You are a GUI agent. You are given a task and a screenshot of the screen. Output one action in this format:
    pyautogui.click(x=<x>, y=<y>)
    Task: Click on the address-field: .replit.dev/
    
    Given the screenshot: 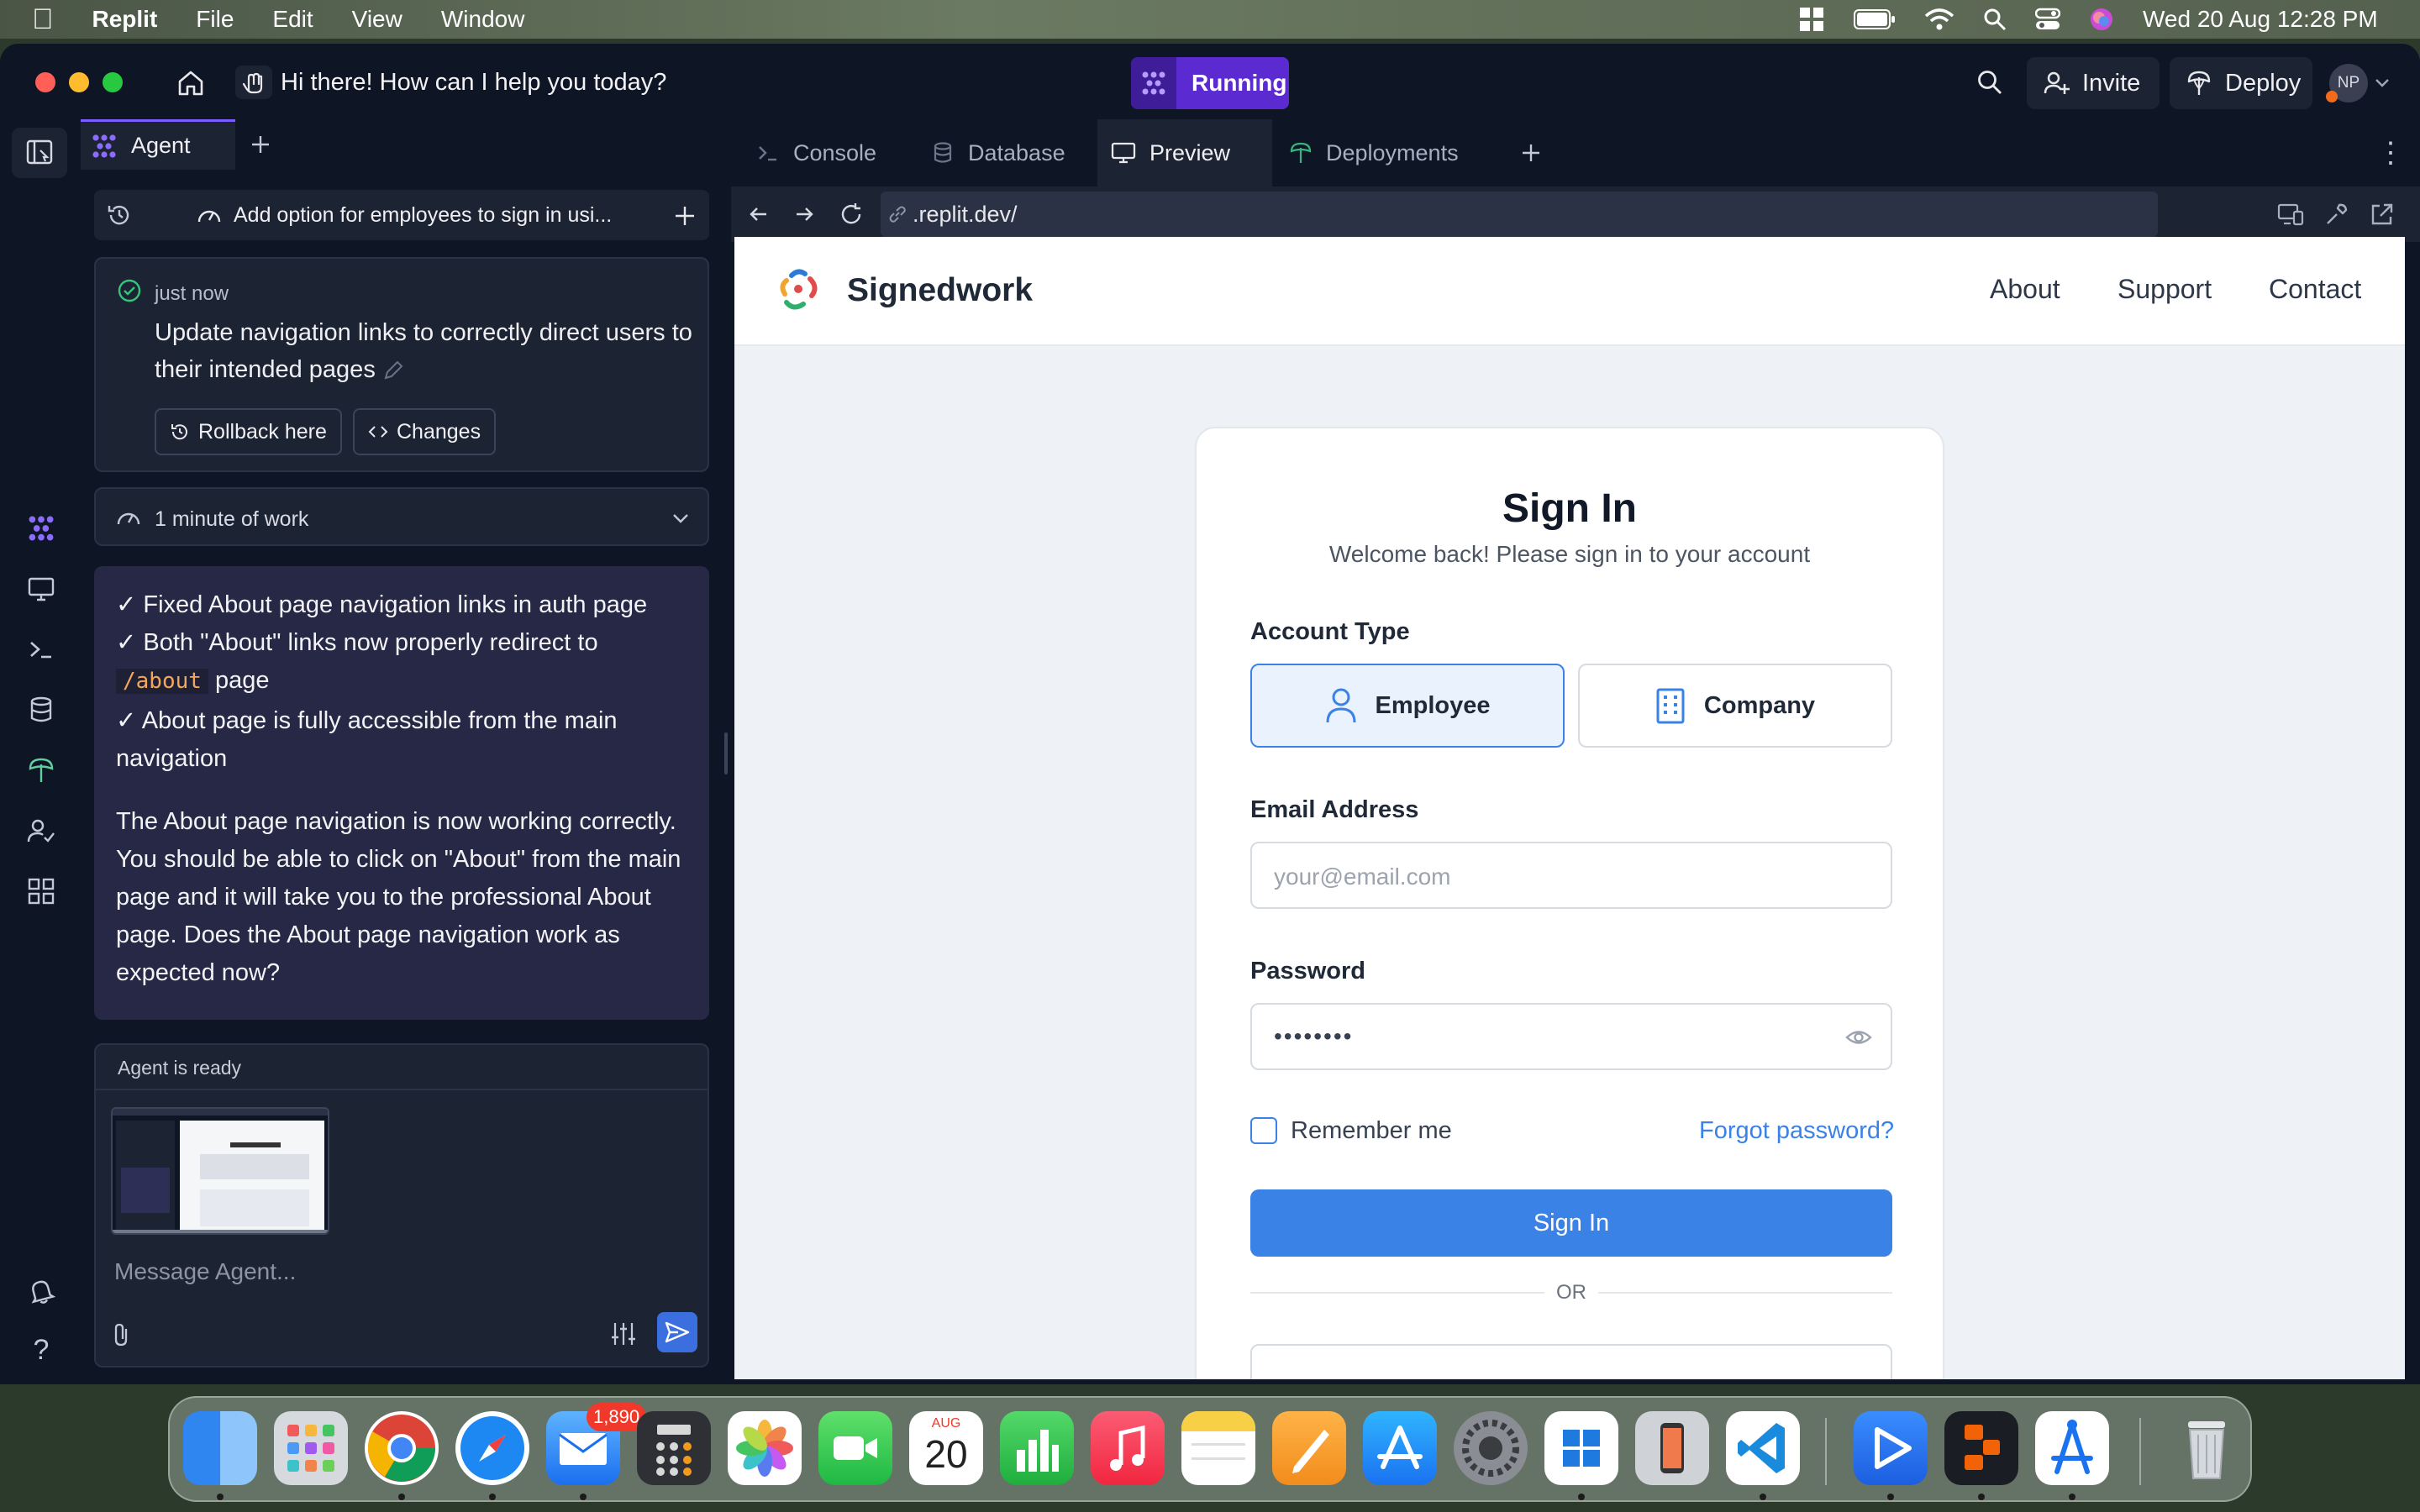 What is the action you would take?
    pyautogui.click(x=1519, y=214)
    